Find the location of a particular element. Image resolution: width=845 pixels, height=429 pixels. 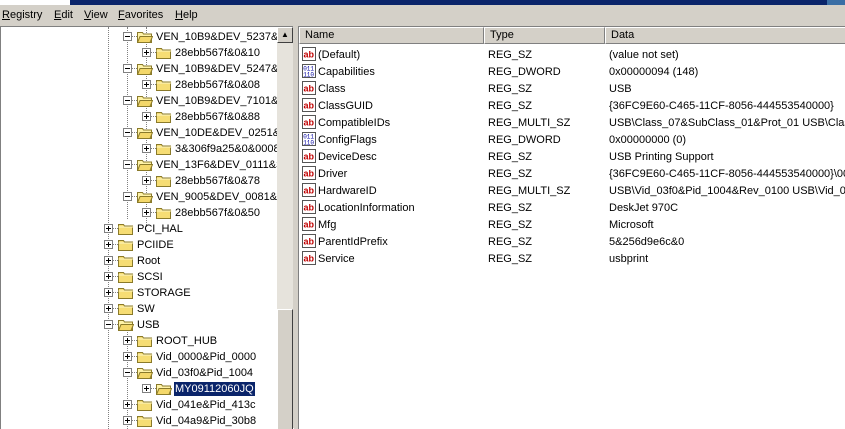

tree-node-label: SW is located at coordinates (146, 309).